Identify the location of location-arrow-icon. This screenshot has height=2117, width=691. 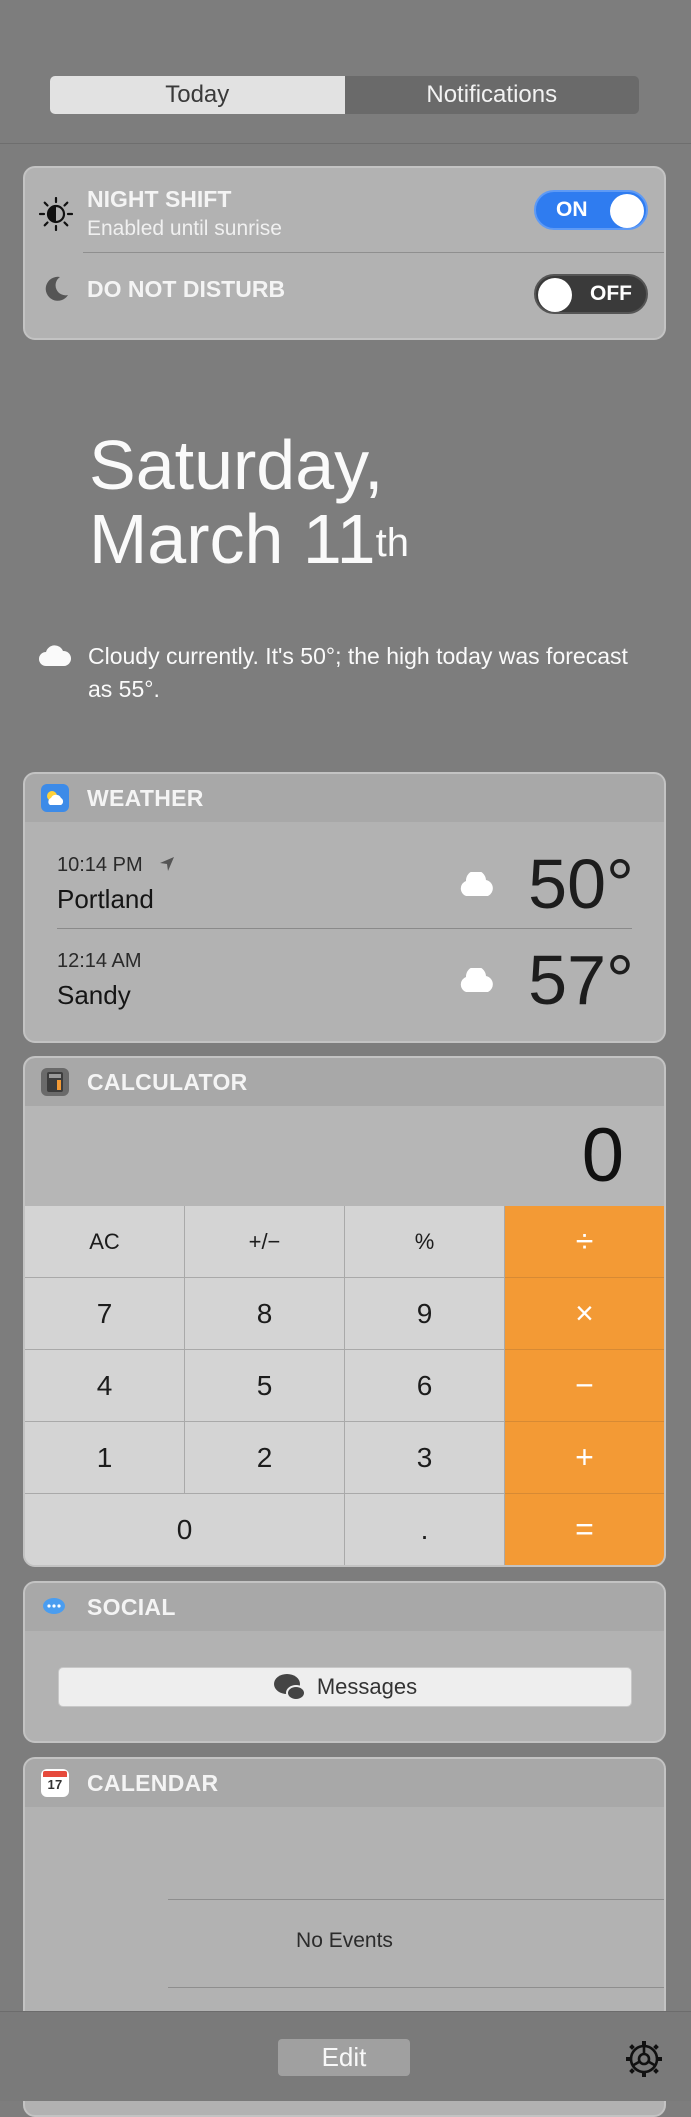
(167, 864).